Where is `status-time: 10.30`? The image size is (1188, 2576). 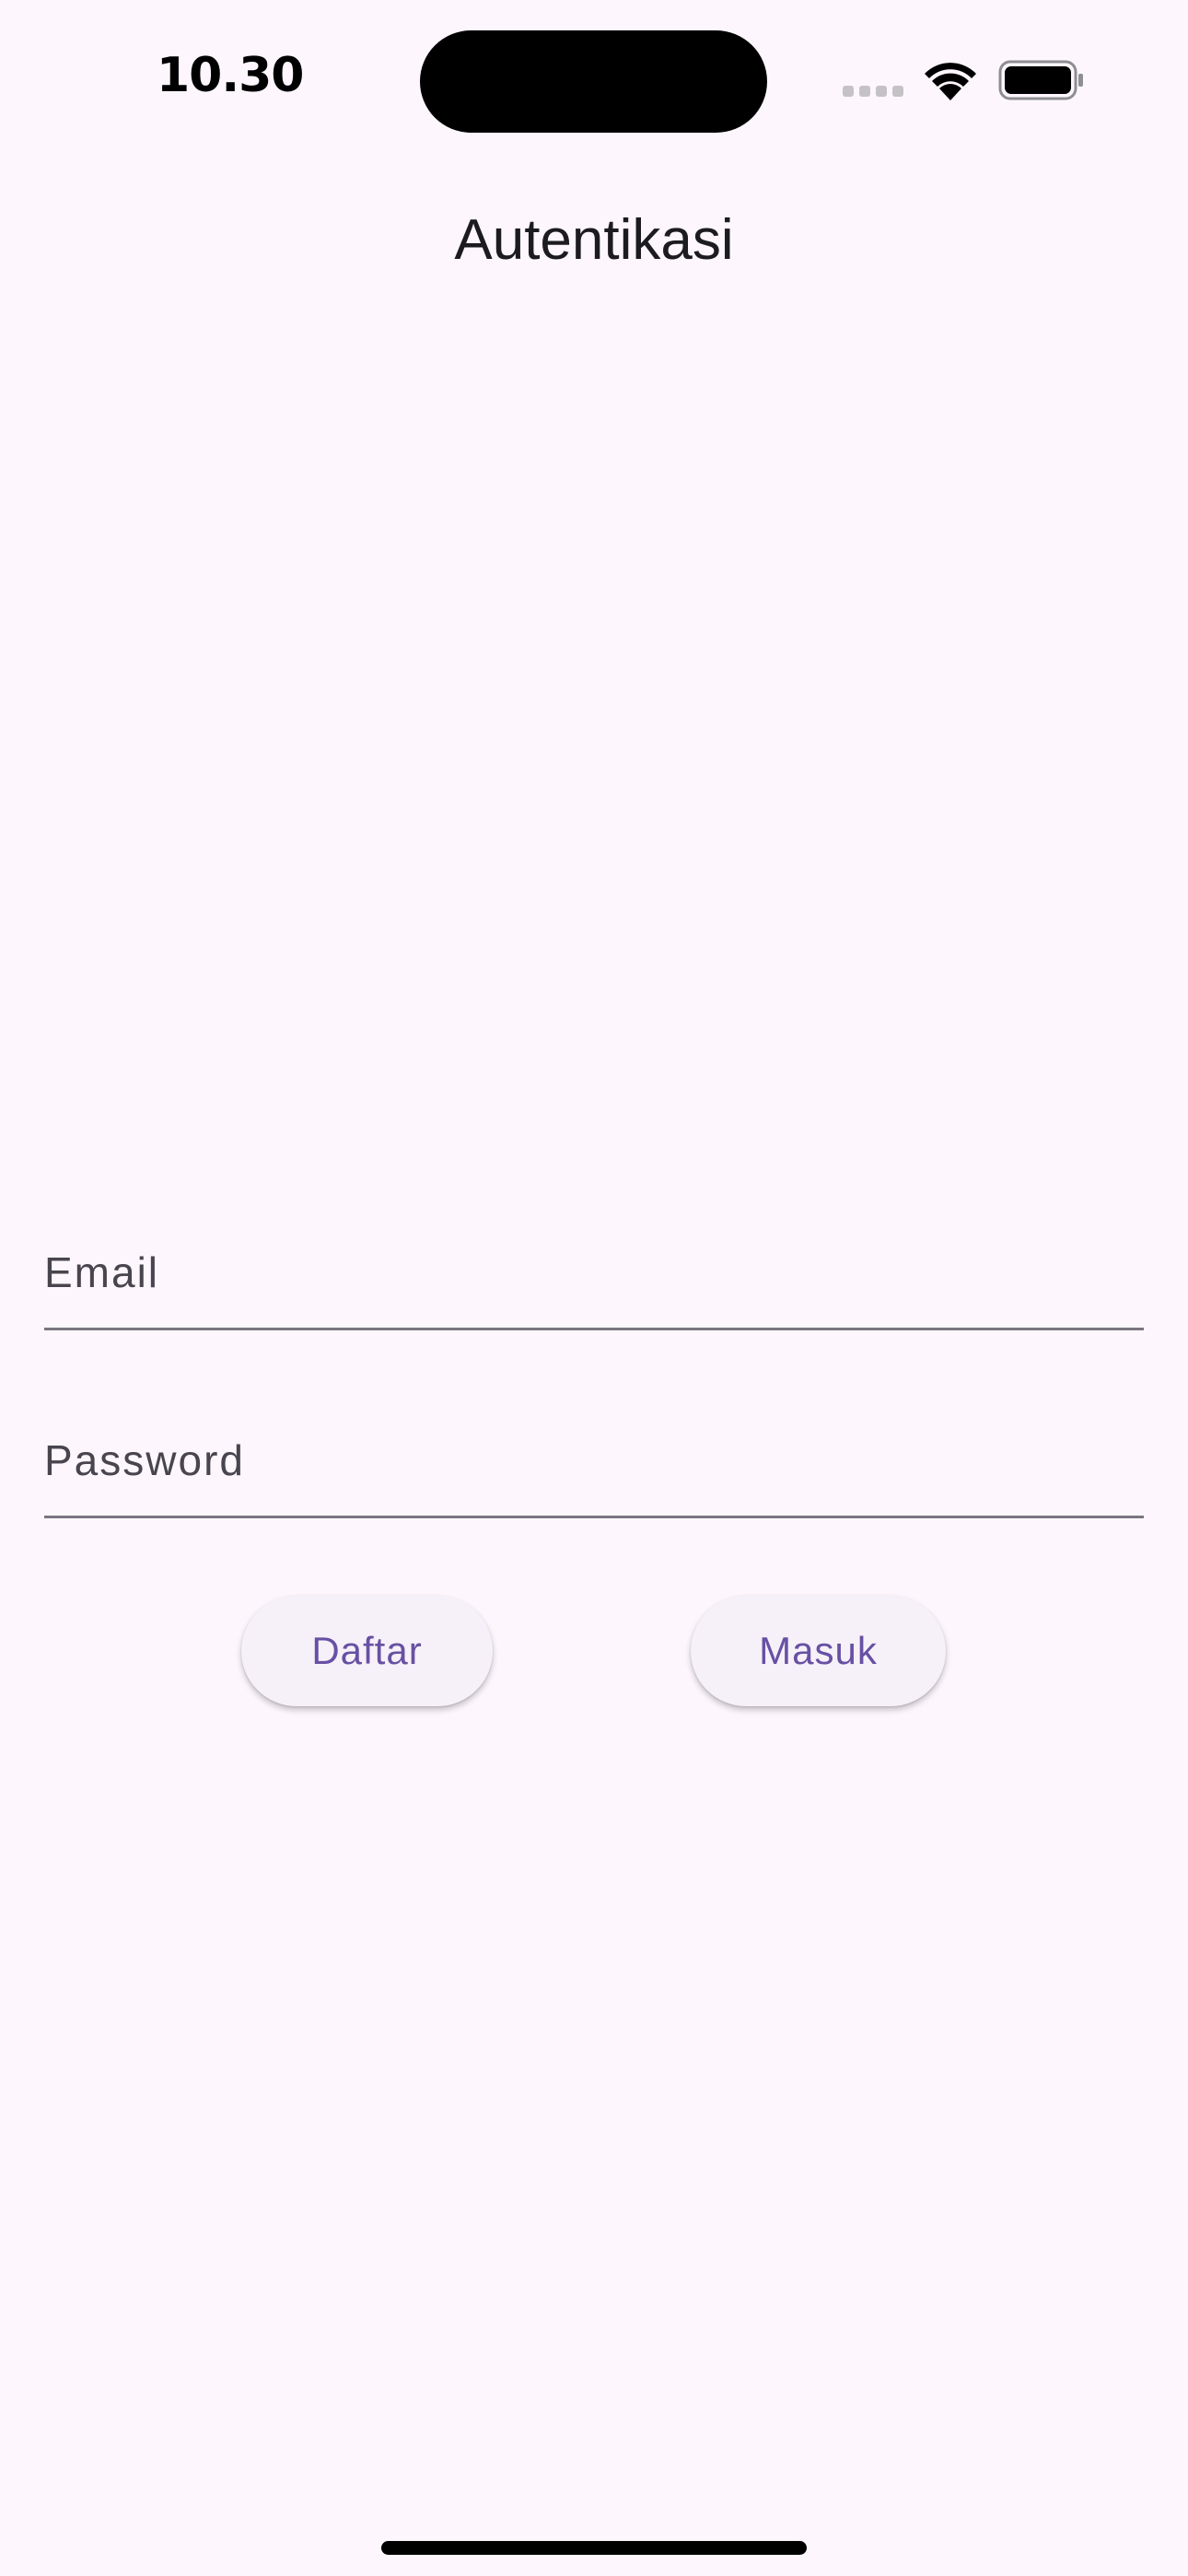
status-time: 10.30 is located at coordinates (230, 75).